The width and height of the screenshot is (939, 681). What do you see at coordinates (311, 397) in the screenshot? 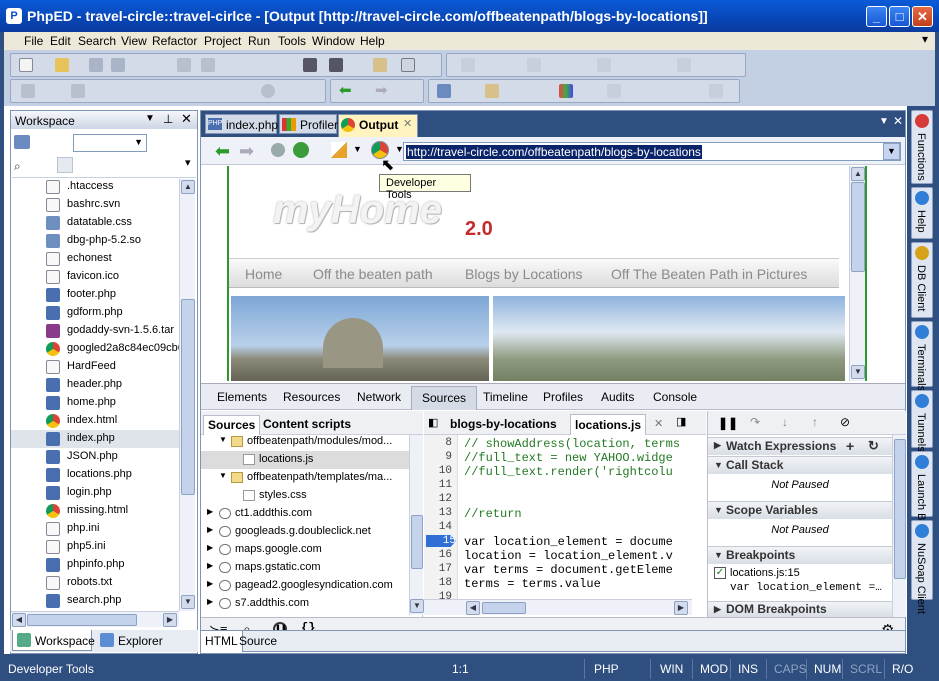
I see `tab-resources: Resources` at bounding box center [311, 397].